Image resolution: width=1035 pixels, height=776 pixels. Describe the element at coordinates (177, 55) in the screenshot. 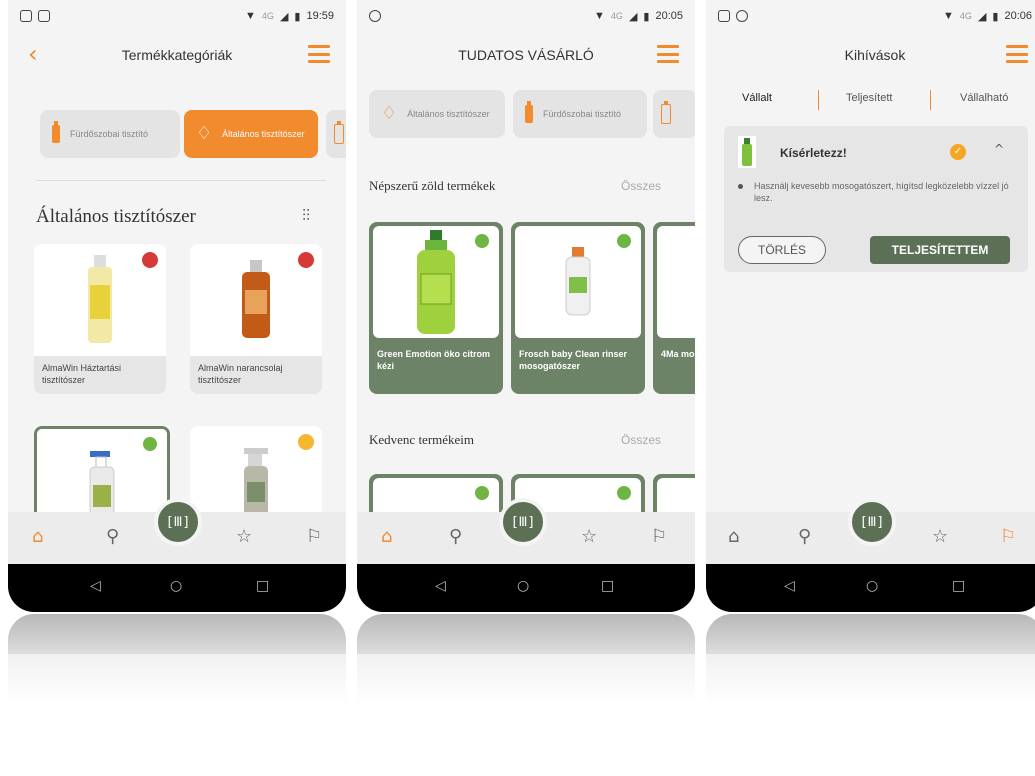

I see `page-title: Termékkategóriák` at that location.